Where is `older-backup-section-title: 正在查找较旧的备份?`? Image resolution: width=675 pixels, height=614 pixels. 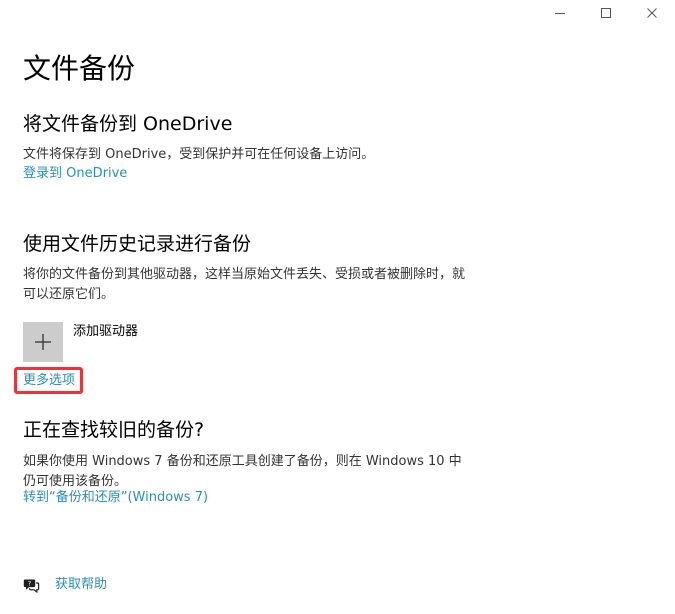
older-backup-section-title: 正在查找较旧的备份? is located at coordinates (114, 430).